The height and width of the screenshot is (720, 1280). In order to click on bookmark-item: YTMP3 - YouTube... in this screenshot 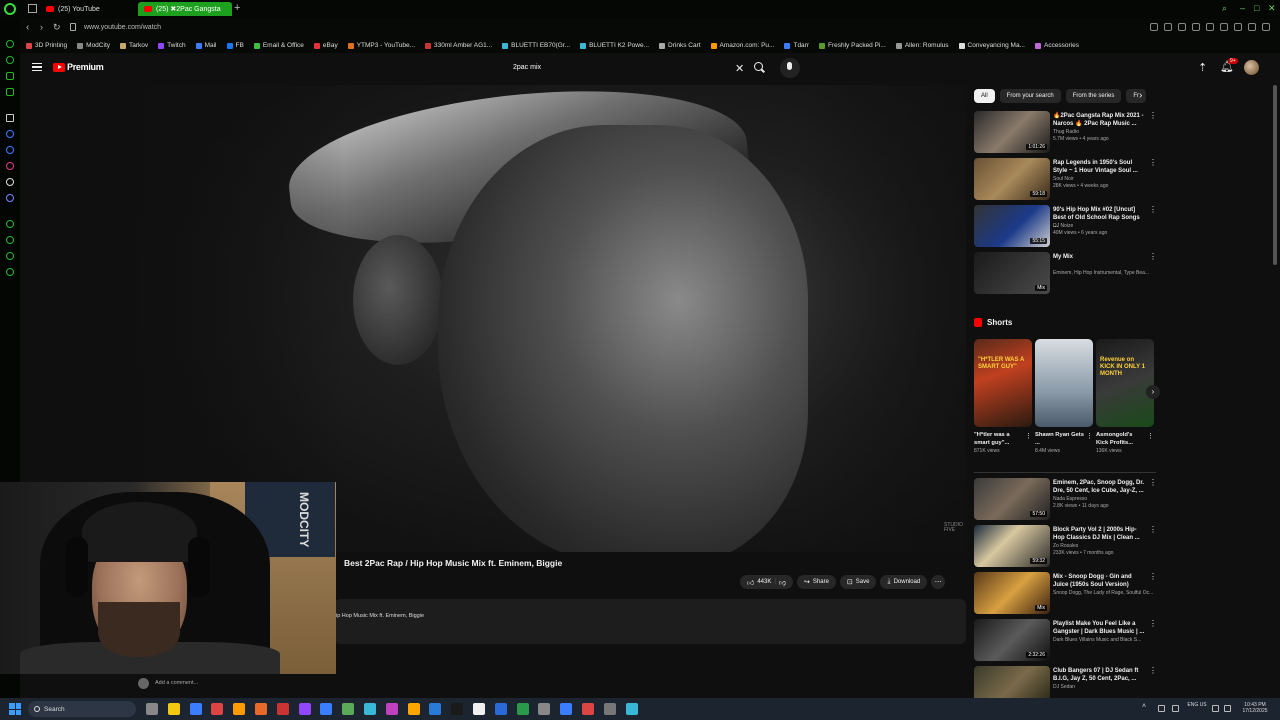, I will do `click(381, 45)`.